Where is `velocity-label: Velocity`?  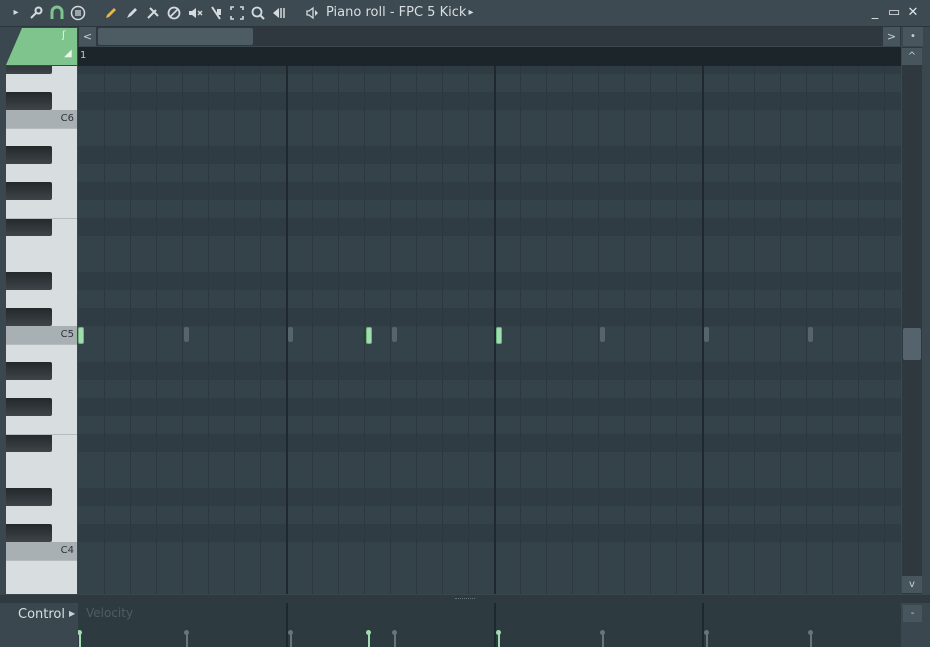
velocity-label: Velocity is located at coordinates (110, 613).